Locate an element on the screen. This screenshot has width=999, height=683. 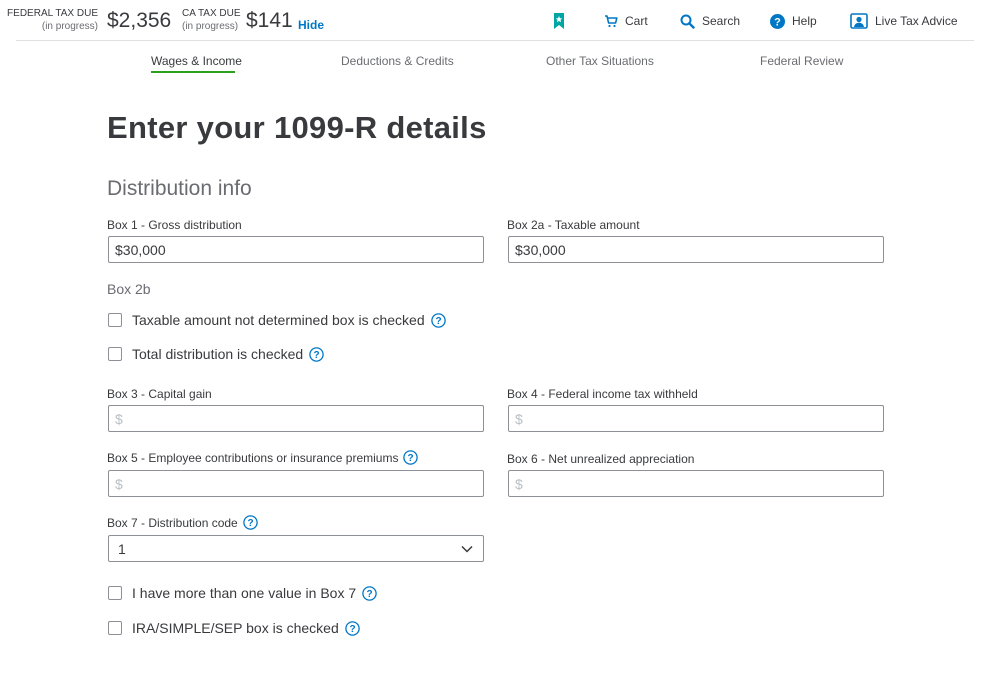
search-button: Search is located at coordinates (710, 21).